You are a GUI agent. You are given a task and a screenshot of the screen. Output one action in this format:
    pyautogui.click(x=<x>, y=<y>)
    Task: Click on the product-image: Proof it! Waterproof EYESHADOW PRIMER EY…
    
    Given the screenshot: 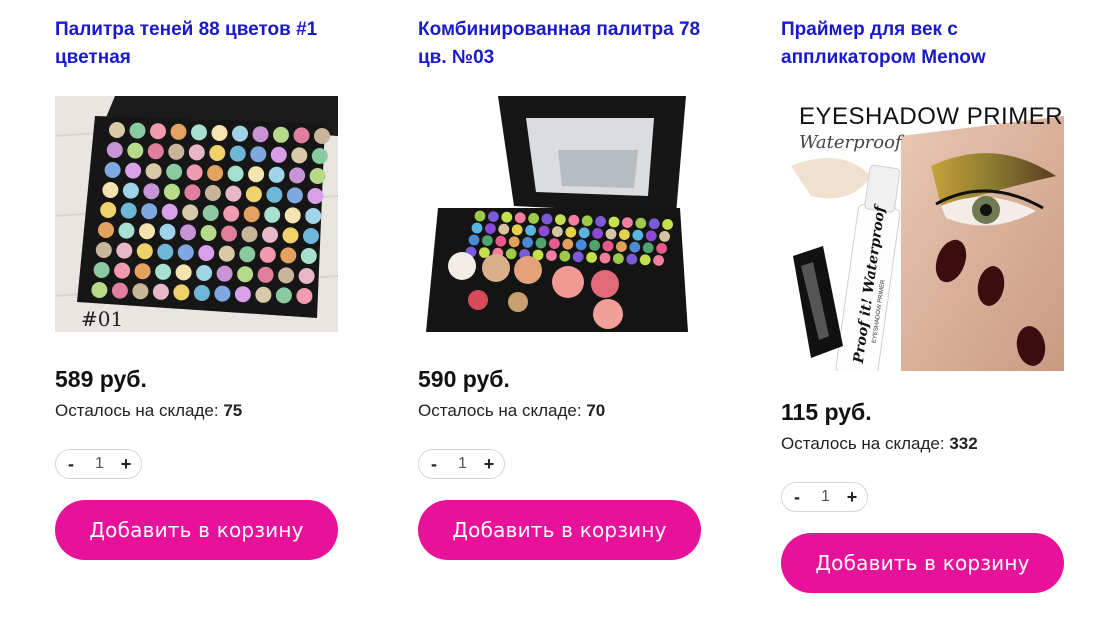 What is the action you would take?
    pyautogui.click(x=922, y=233)
    